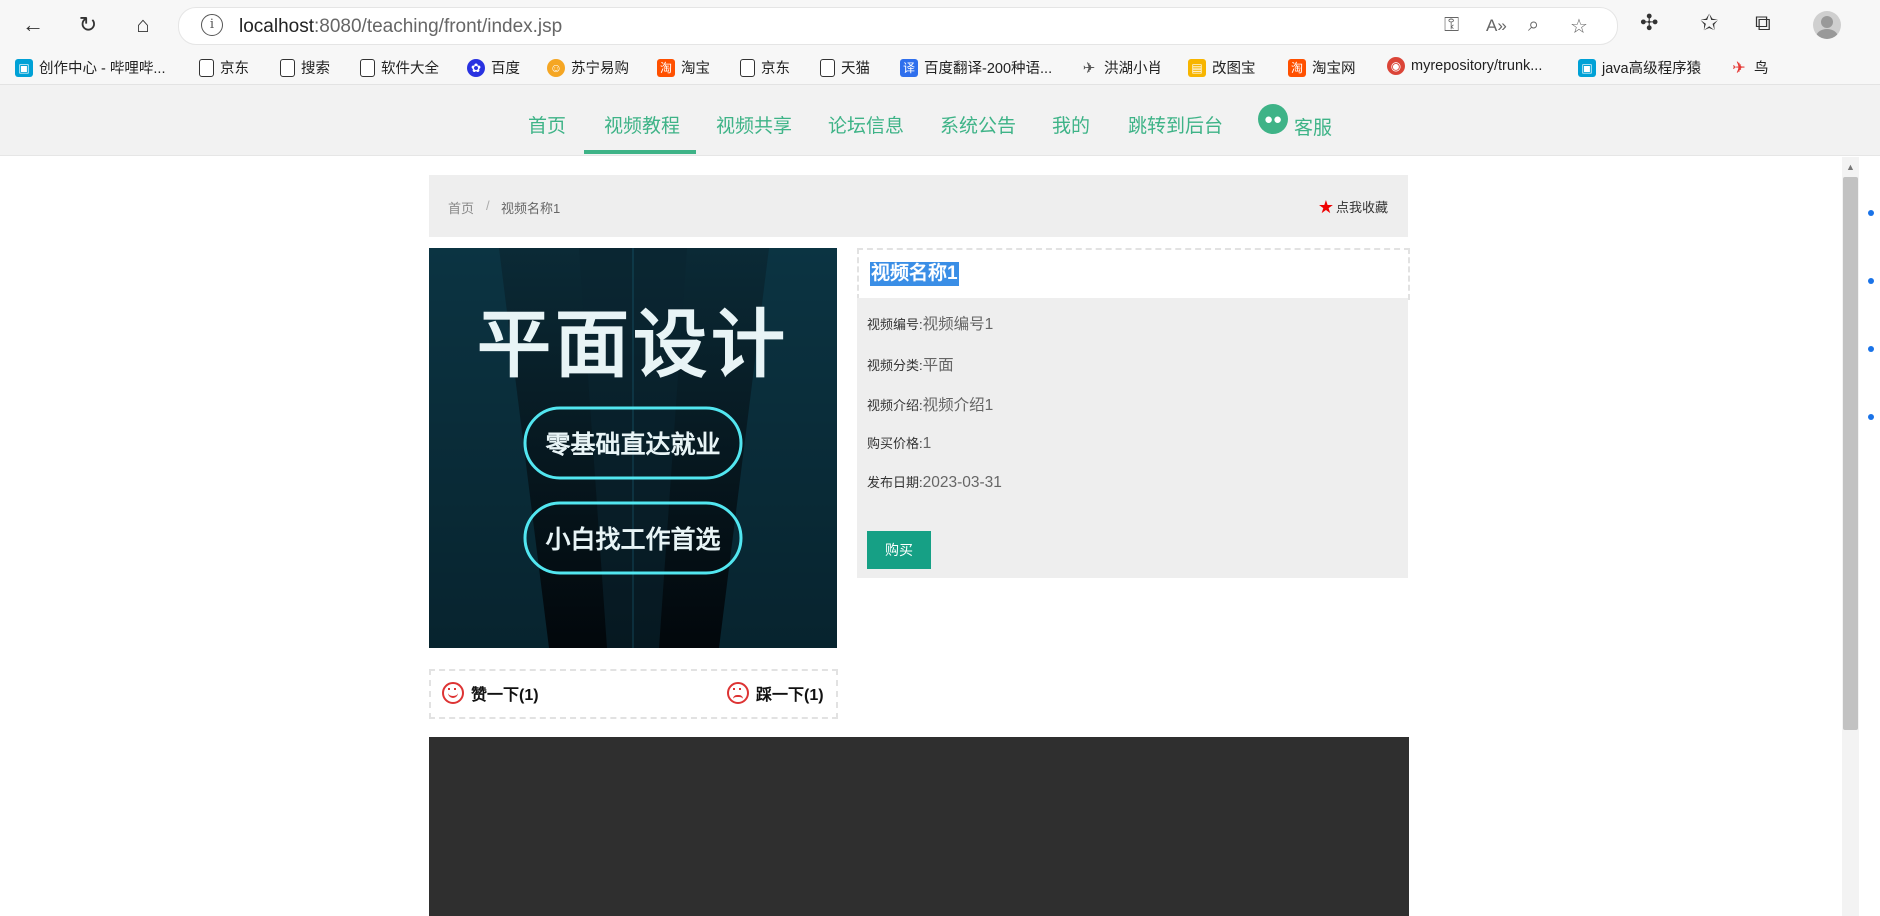 This screenshot has width=1880, height=916. I want to click on cover-graphic: 平面设计 零基础直达就业 小白找工作首选, so click(633, 448).